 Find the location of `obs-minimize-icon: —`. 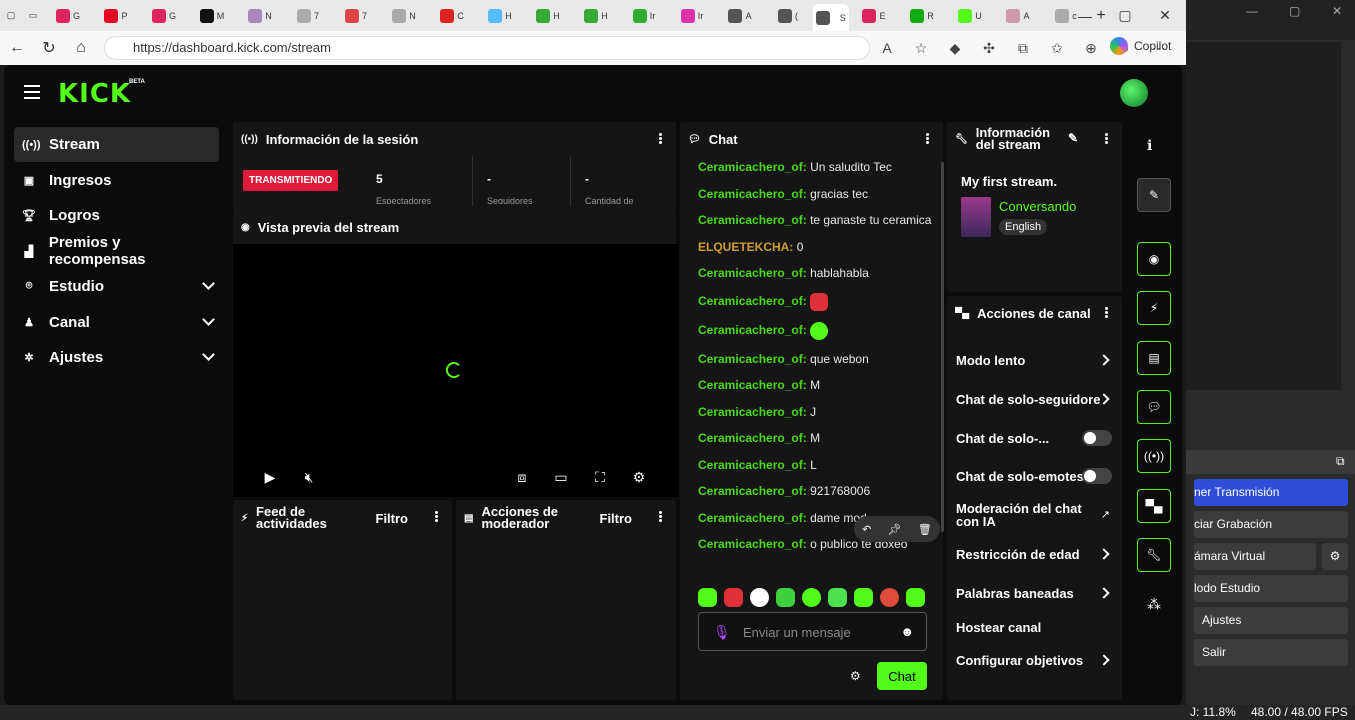

obs-minimize-icon: — is located at coordinates (1252, 11).